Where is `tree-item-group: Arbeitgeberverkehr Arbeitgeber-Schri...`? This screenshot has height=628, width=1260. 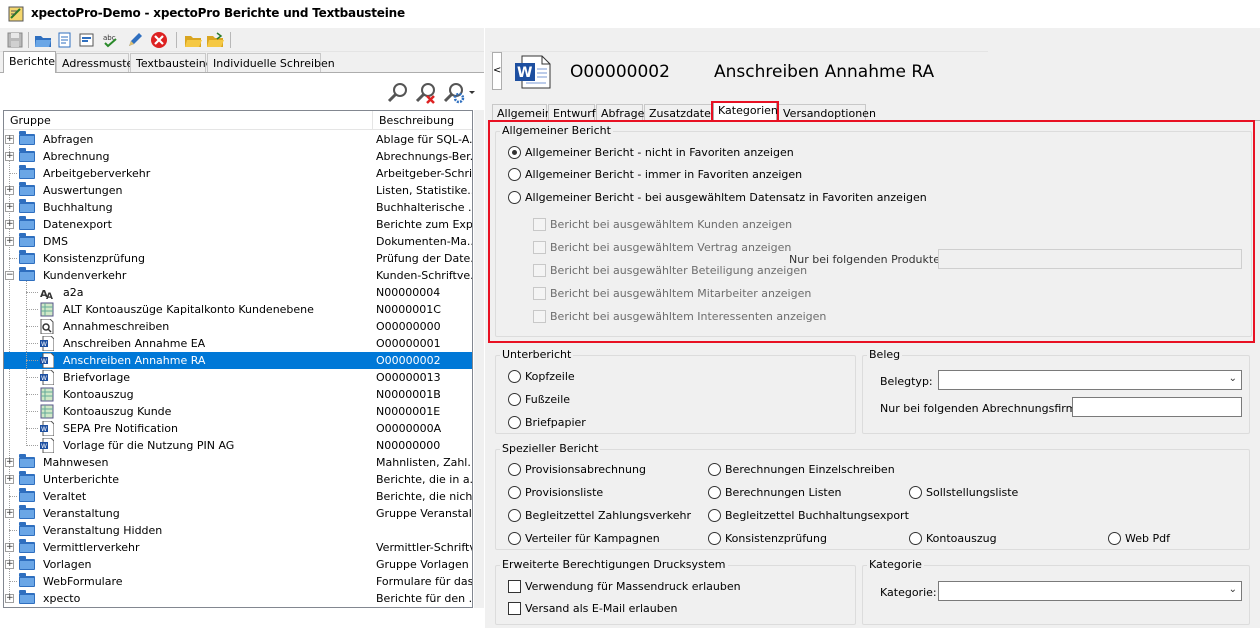
tree-item-group: Arbeitgeberverkehr Arbeitgeber-Schri... is located at coordinates (238, 173).